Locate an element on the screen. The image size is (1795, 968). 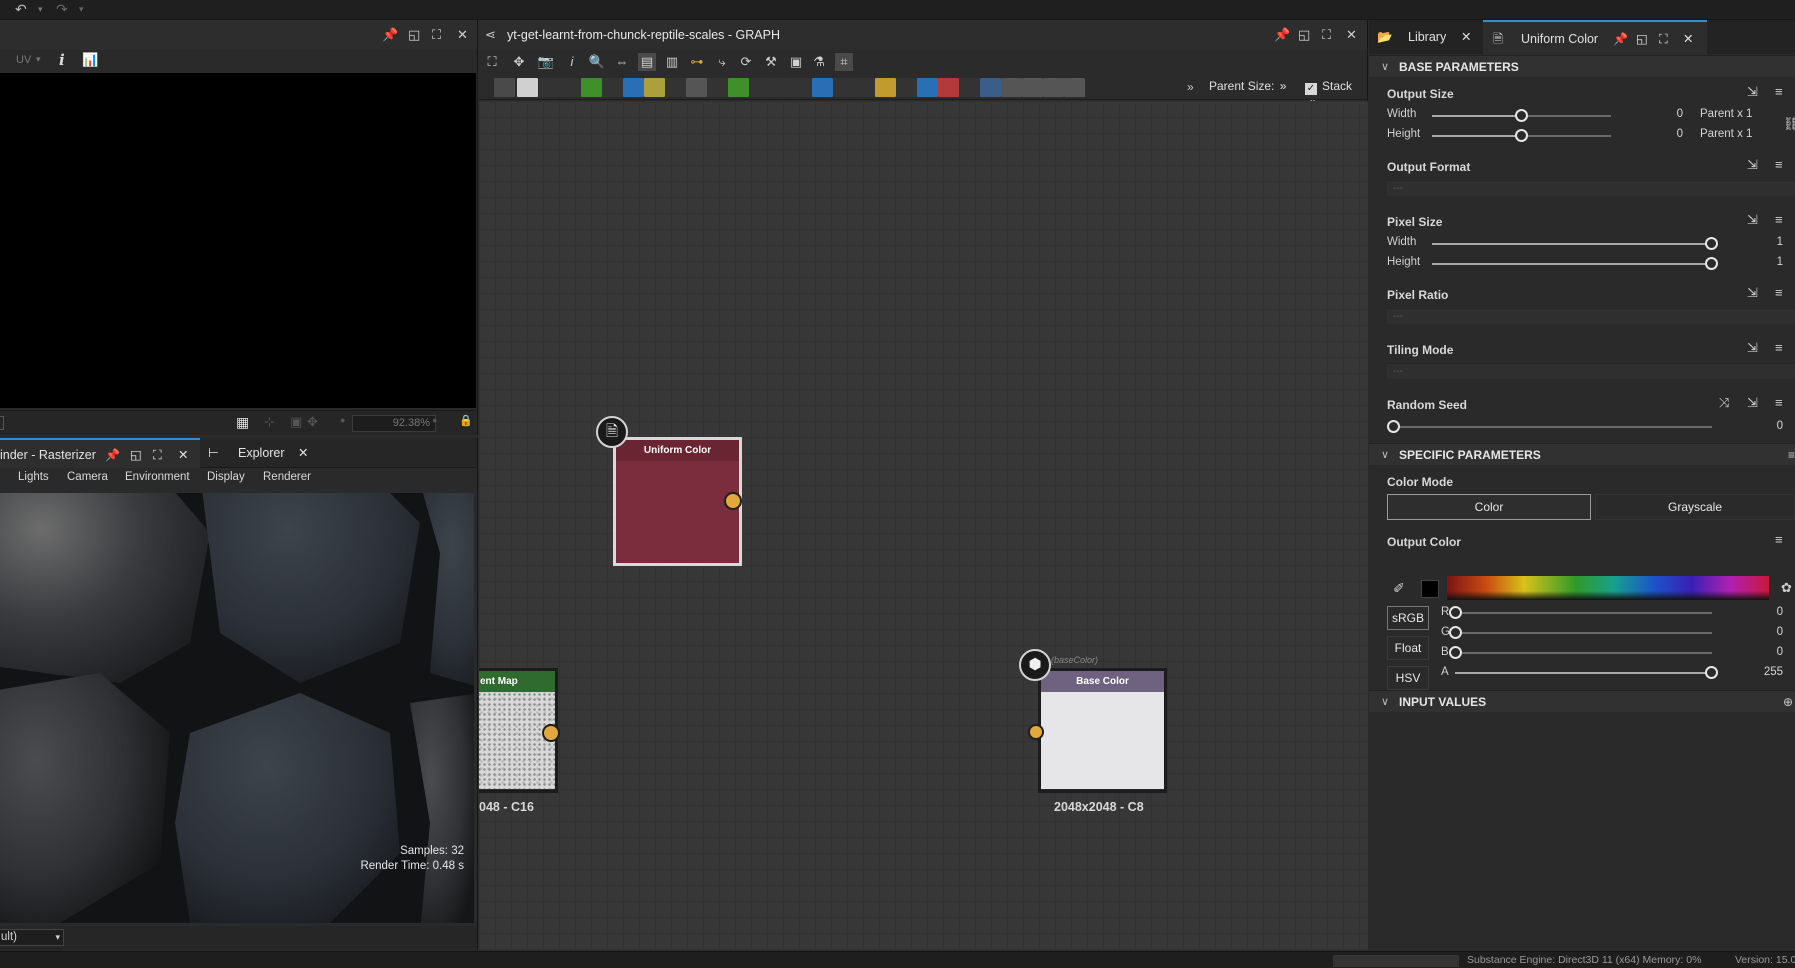
add-icon: ⊕ is located at coordinates (1788, 702).